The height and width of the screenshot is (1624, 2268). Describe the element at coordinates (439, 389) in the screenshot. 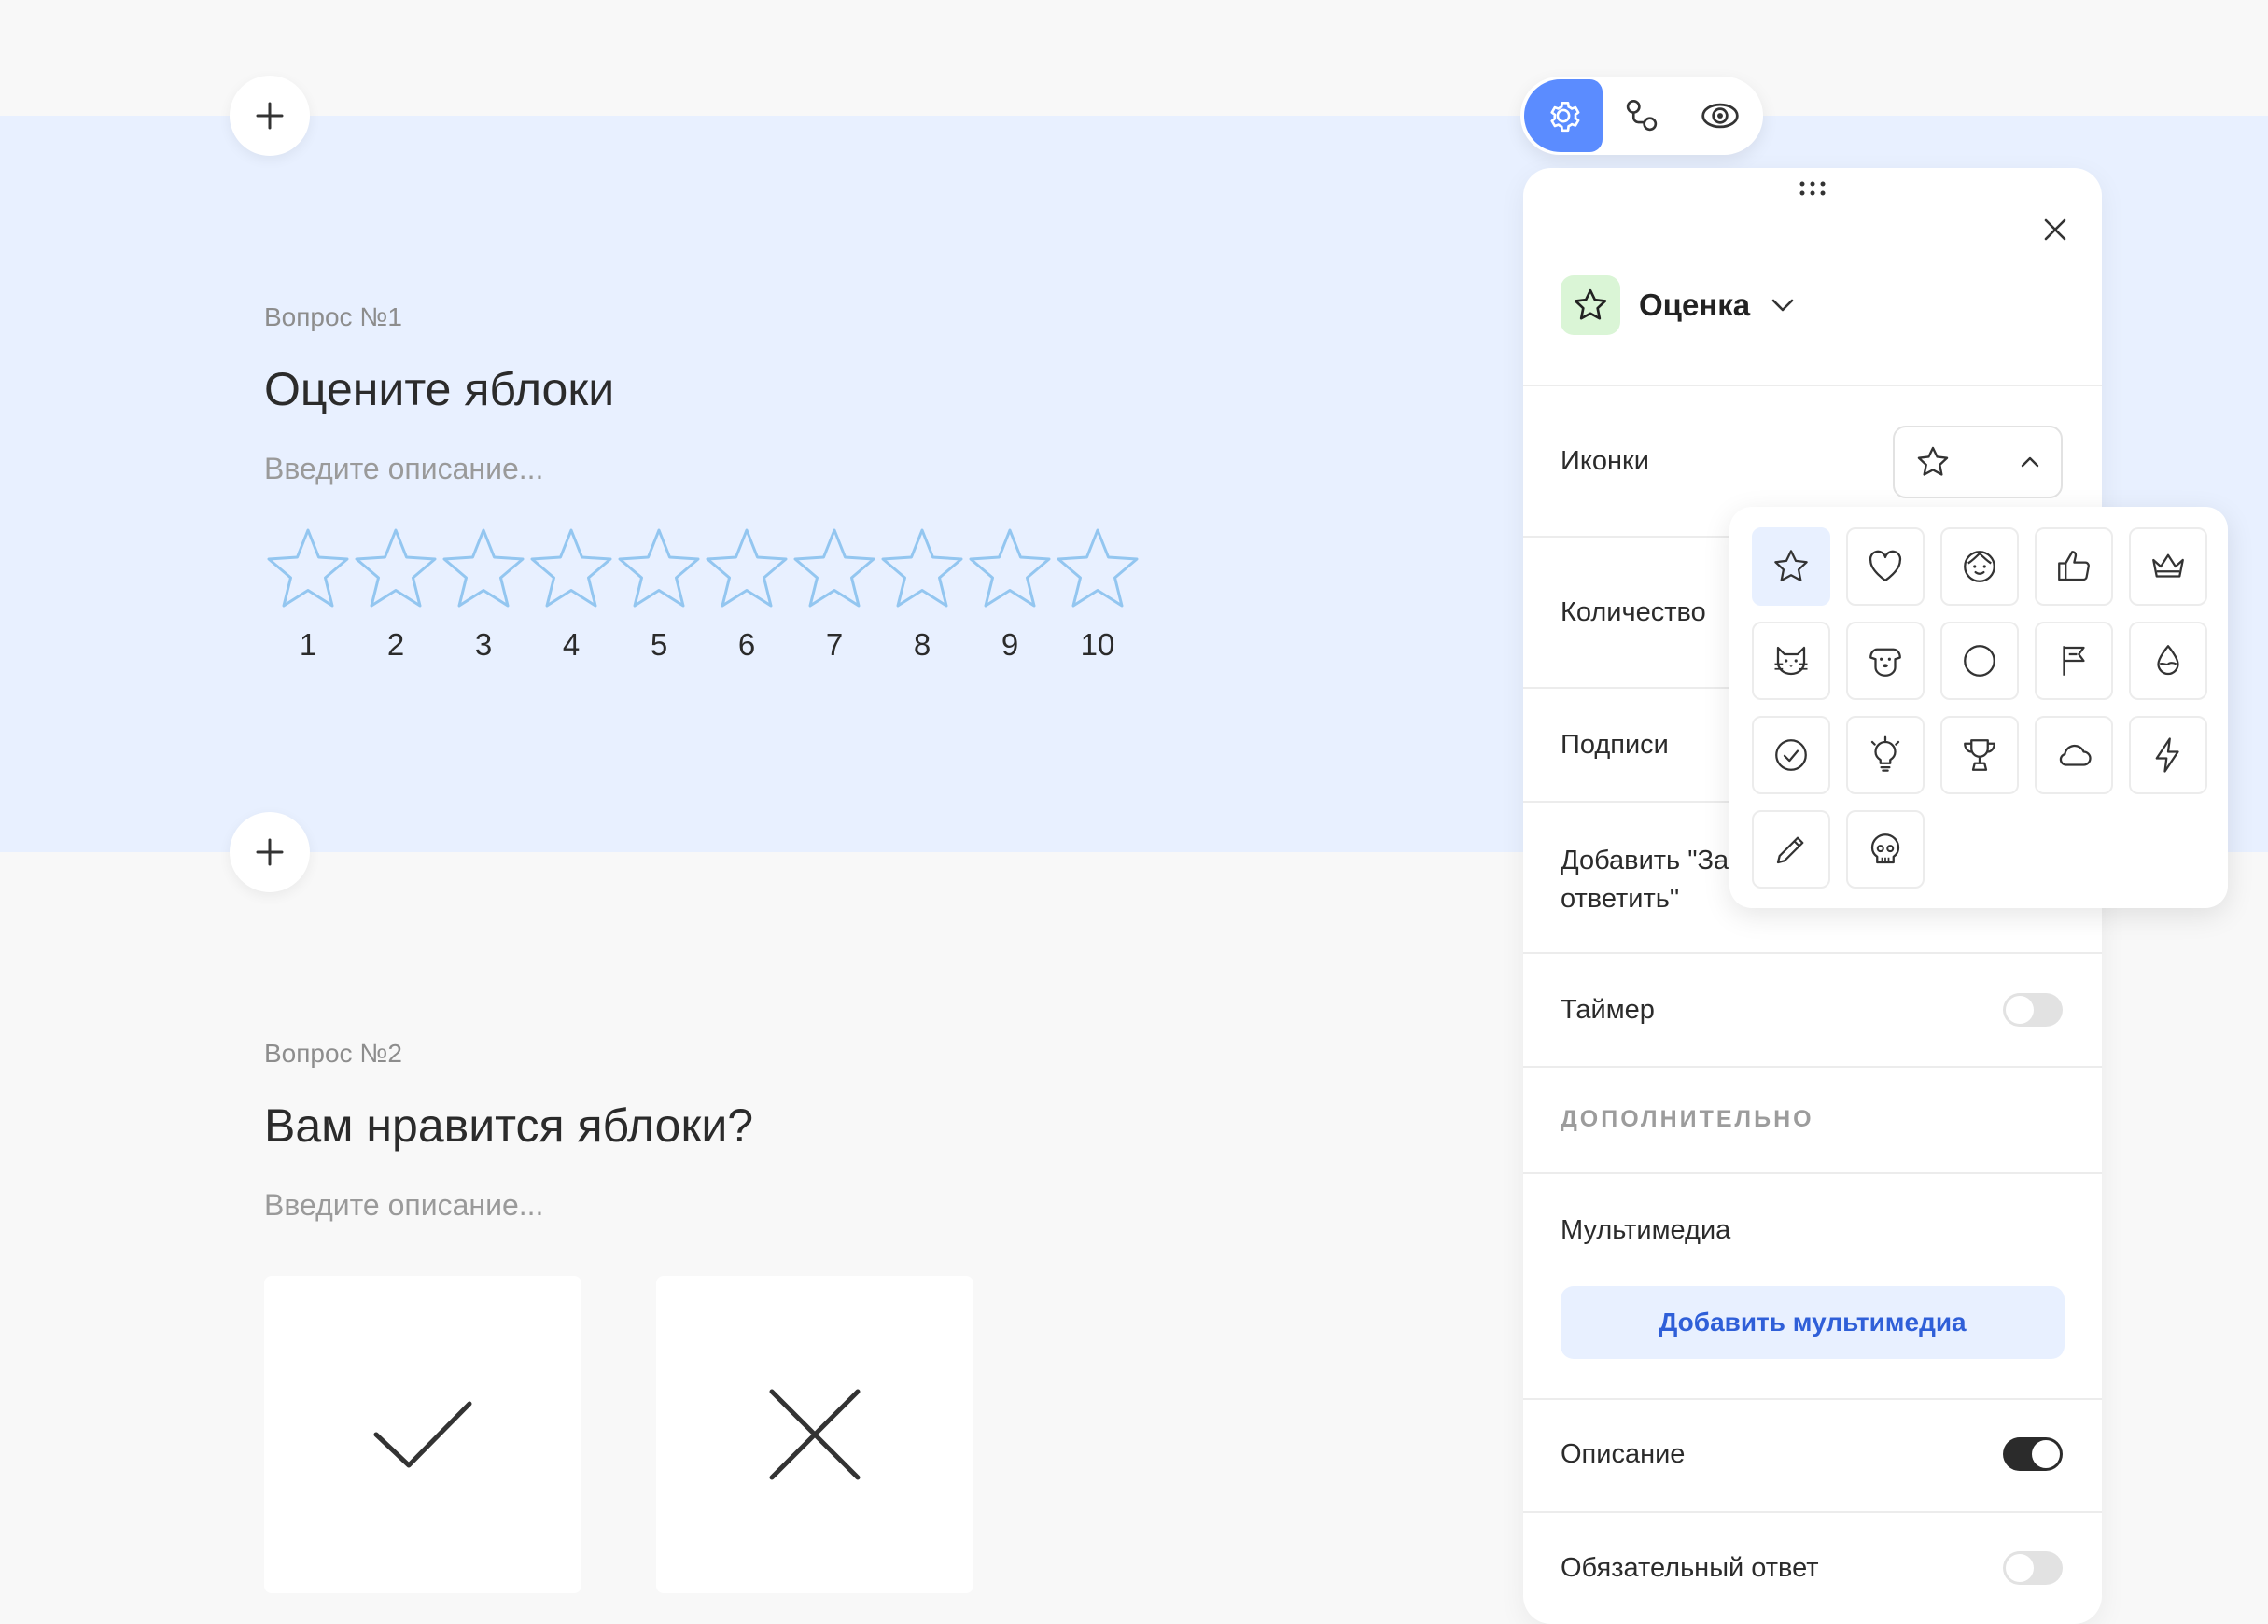

I see `question-title: Оцените яблоки` at that location.